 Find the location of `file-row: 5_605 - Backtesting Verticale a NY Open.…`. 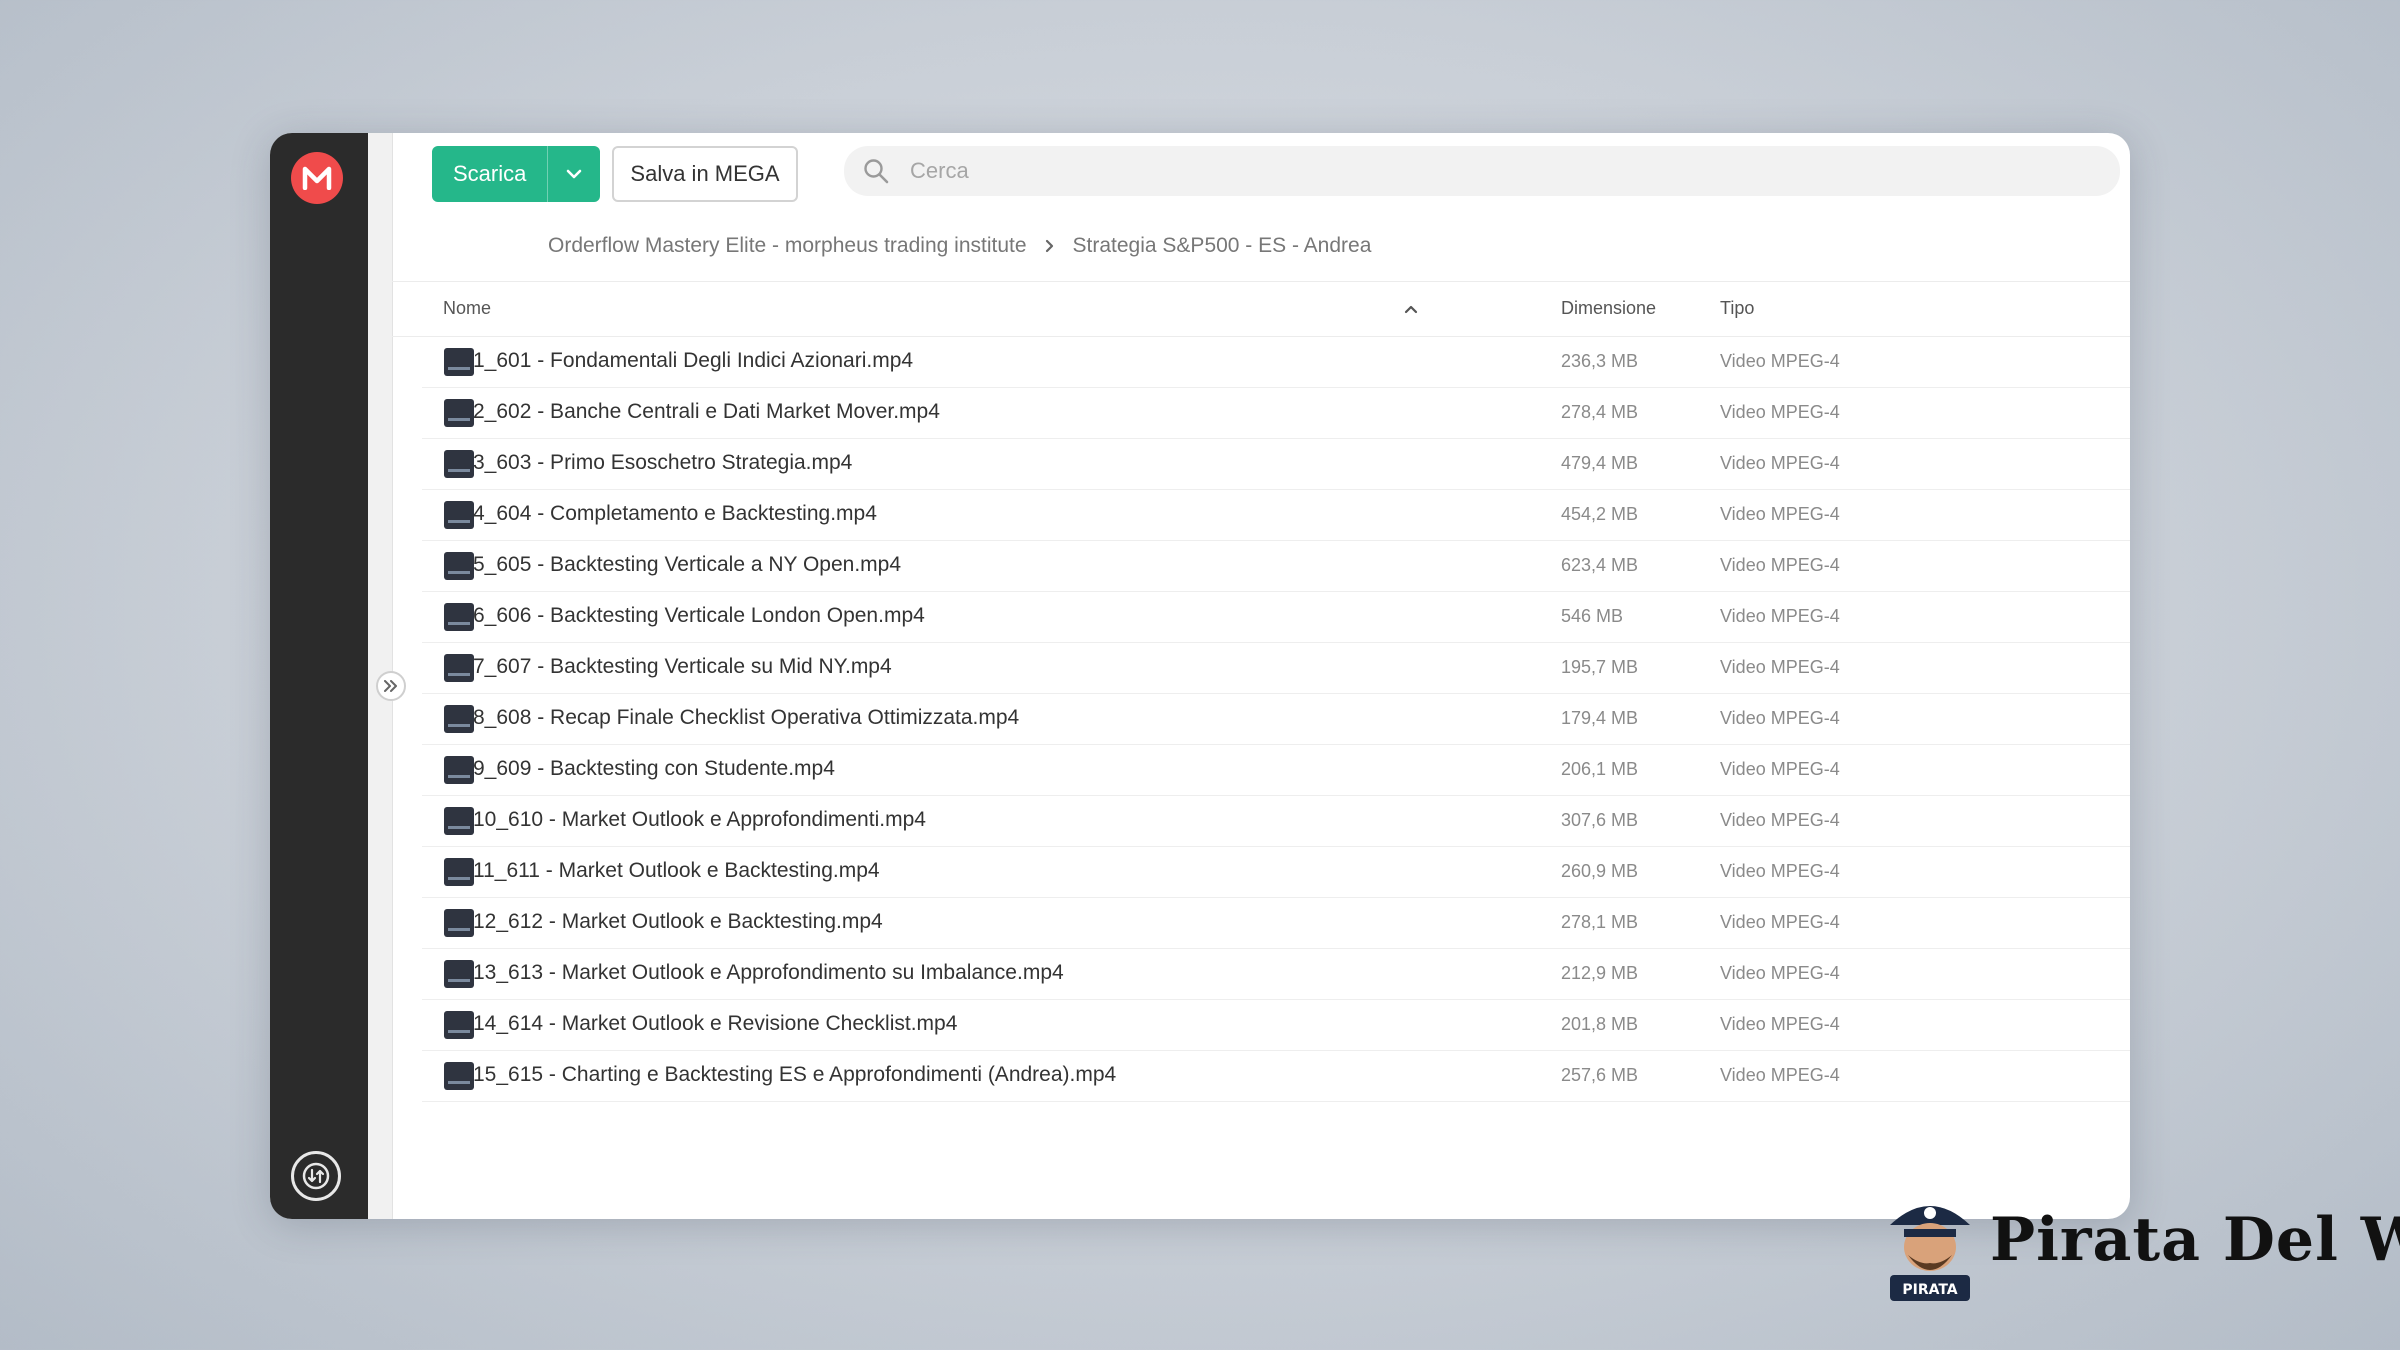

file-row: 5_605 - Backtesting Verticale a NY Open.… is located at coordinates (1276, 566).